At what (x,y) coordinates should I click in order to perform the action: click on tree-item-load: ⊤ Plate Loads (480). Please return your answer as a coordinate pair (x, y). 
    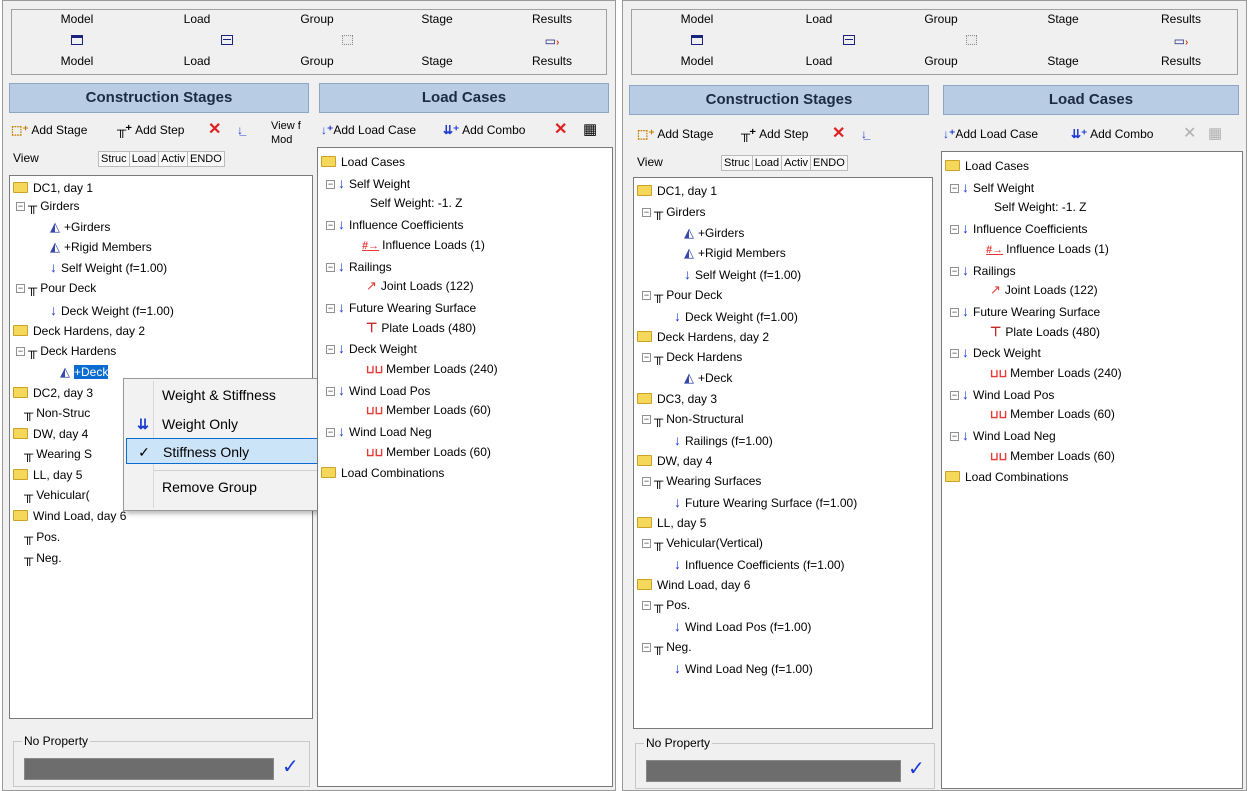
    Looking at the image, I should click on (421, 328).